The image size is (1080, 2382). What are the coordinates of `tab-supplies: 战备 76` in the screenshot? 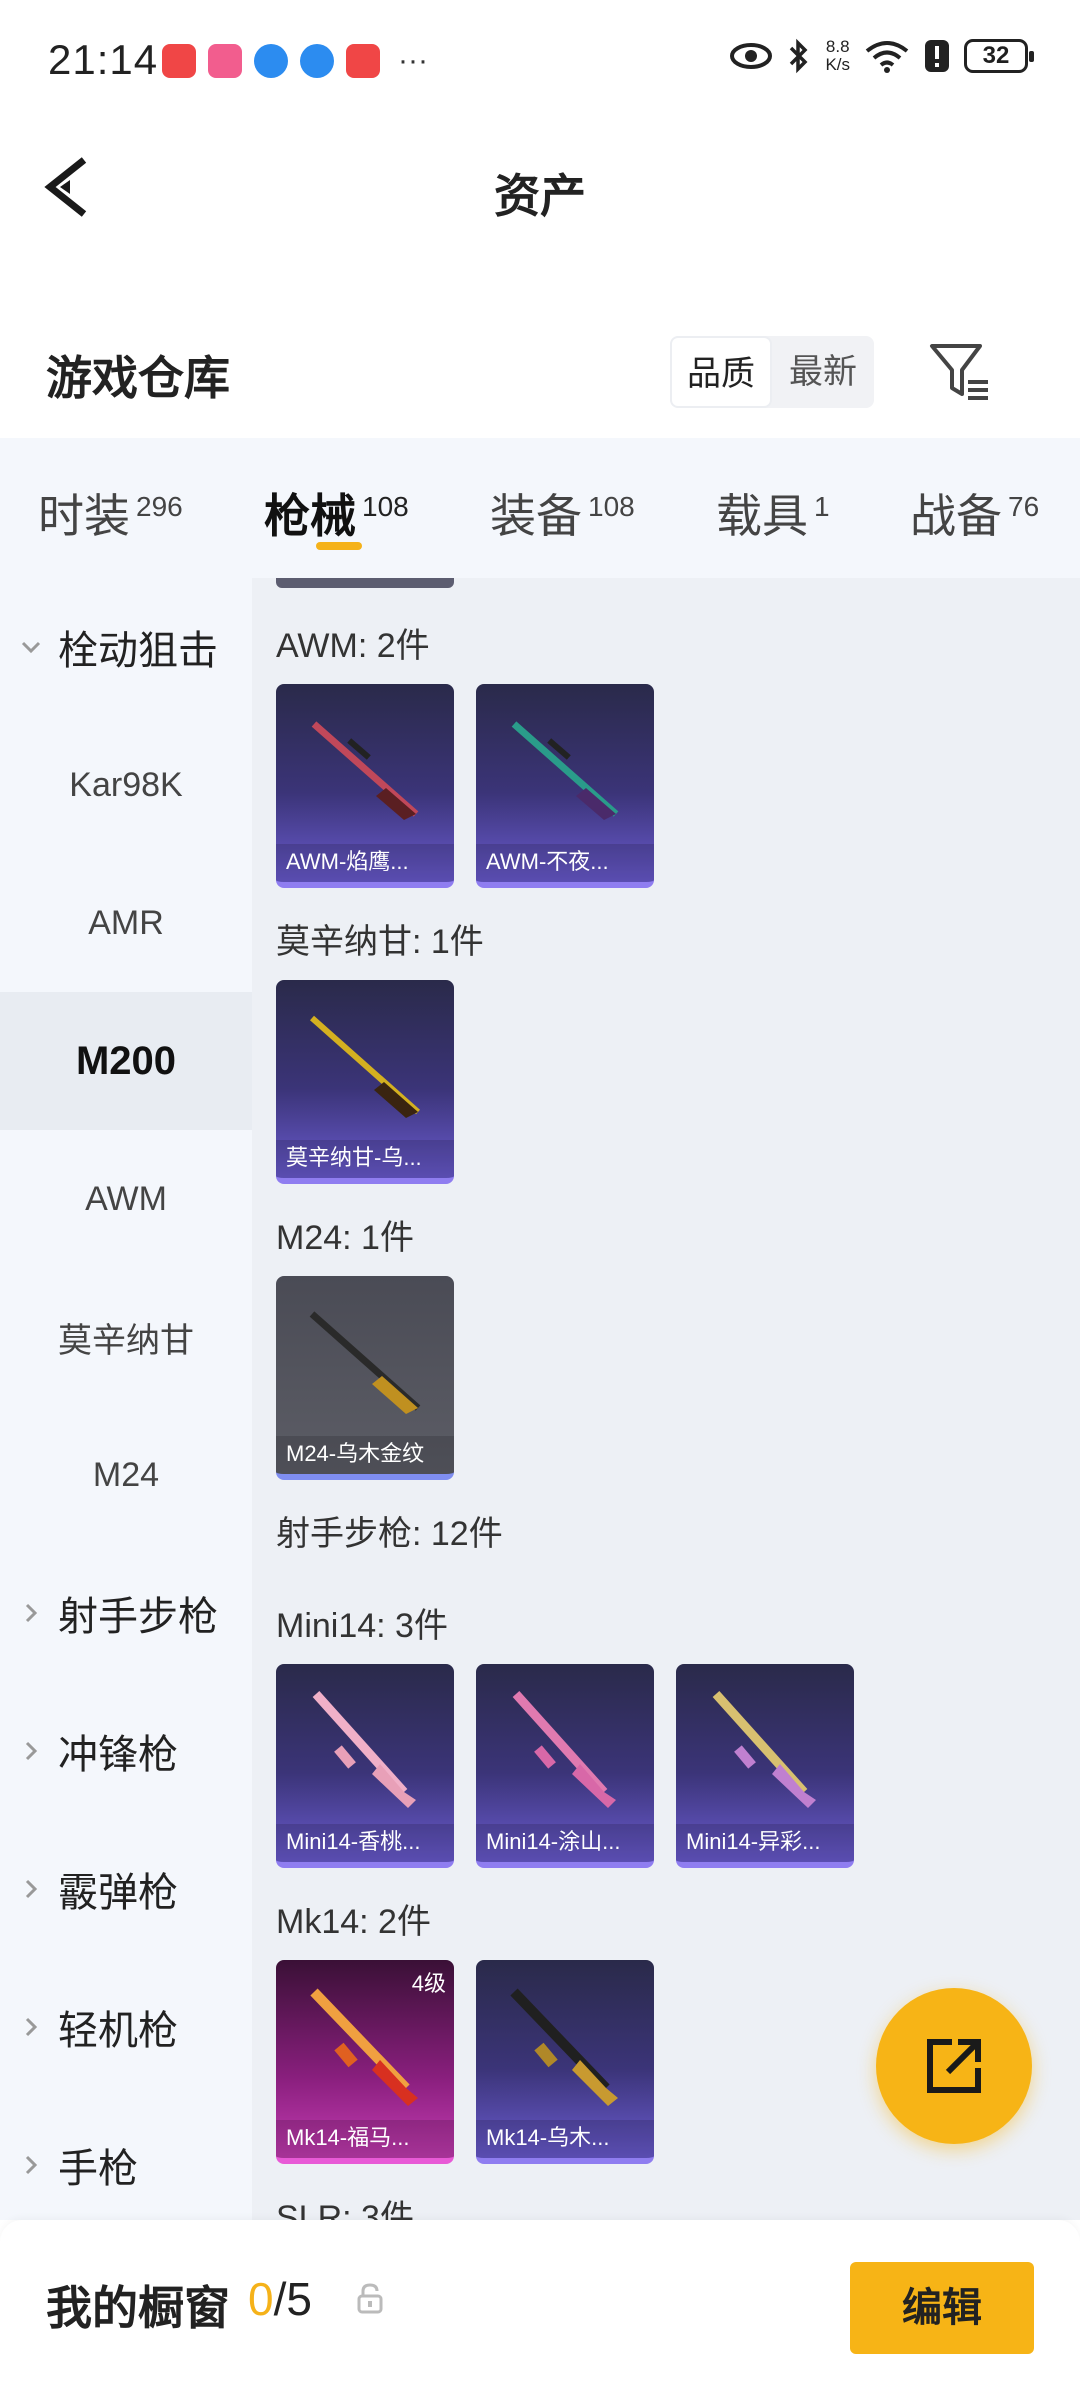 It's located at (974, 513).